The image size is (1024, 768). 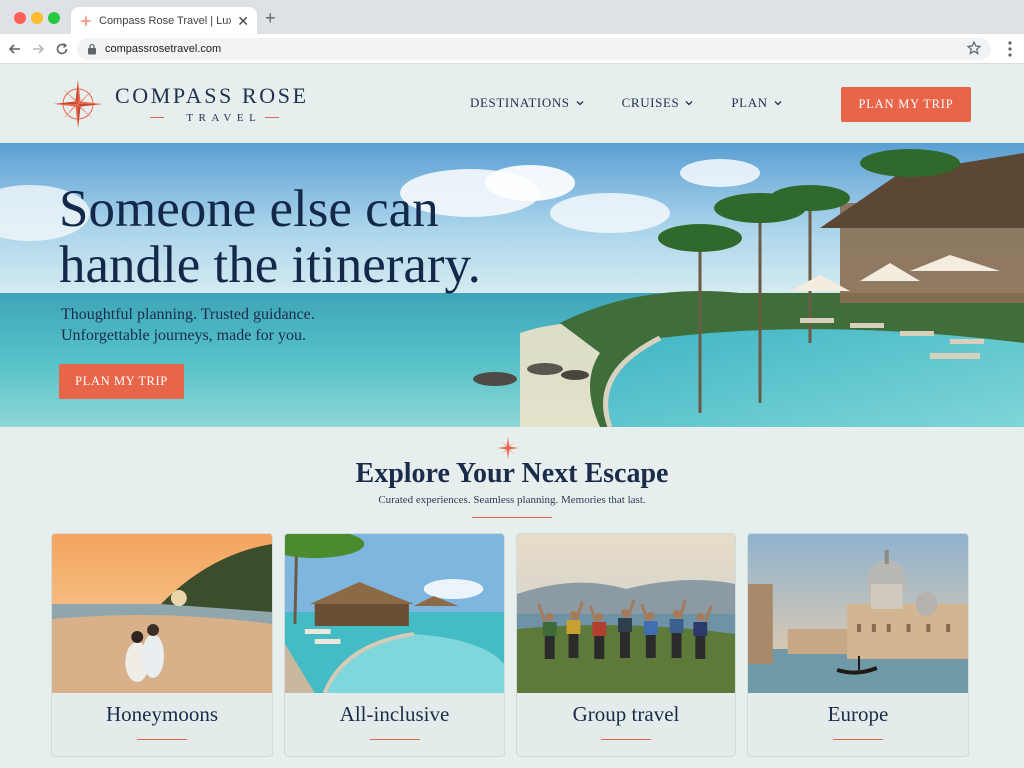 What do you see at coordinates (188, 314) in the screenshot?
I see `hero-subtitle-line-1: Thoughtful planning. Trusted guidance.` at bounding box center [188, 314].